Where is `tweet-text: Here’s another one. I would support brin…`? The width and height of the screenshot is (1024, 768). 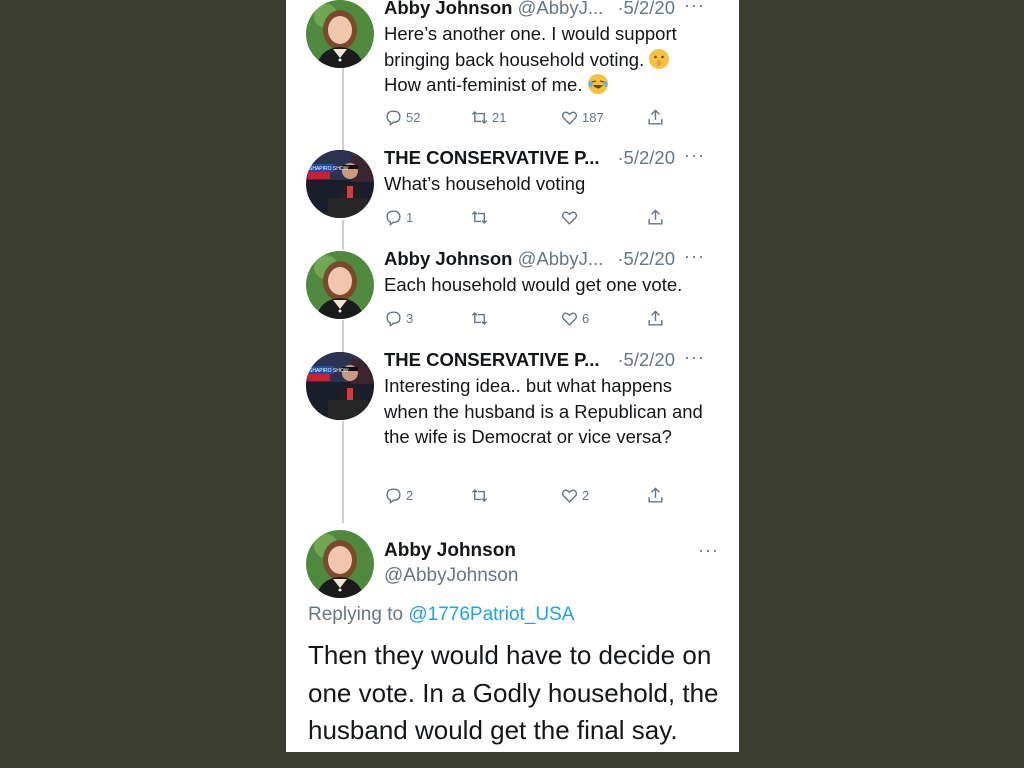
tweet-text: Here’s another one. I would support brin… is located at coordinates (551, 59).